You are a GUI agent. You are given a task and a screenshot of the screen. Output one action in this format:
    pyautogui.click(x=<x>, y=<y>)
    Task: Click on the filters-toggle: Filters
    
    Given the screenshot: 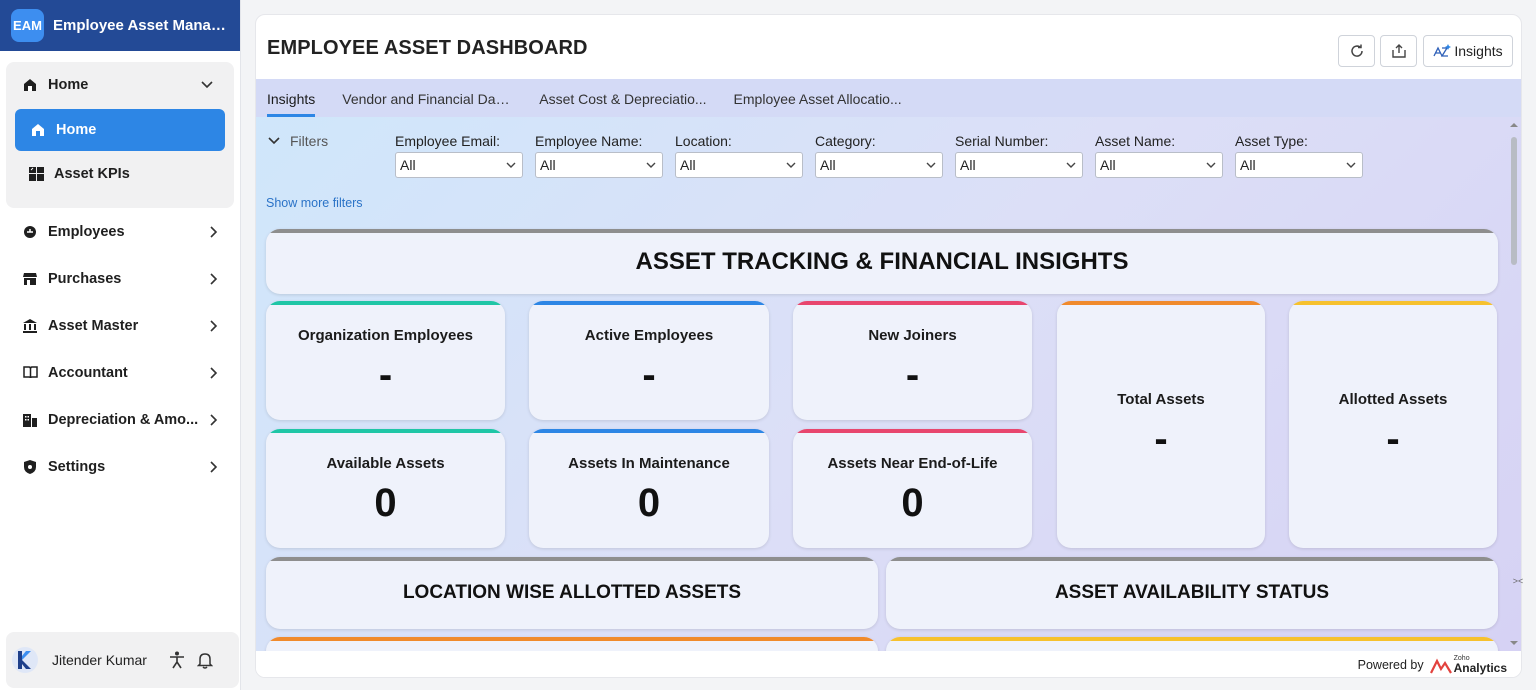 What is the action you would take?
    pyautogui.click(x=298, y=141)
    